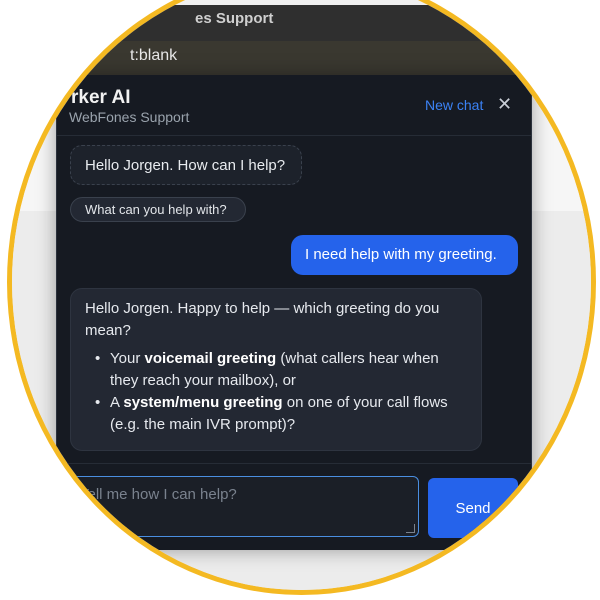  Describe the element at coordinates (244, 506) in the screenshot. I see `message-input: Tell me how I can help?` at that location.